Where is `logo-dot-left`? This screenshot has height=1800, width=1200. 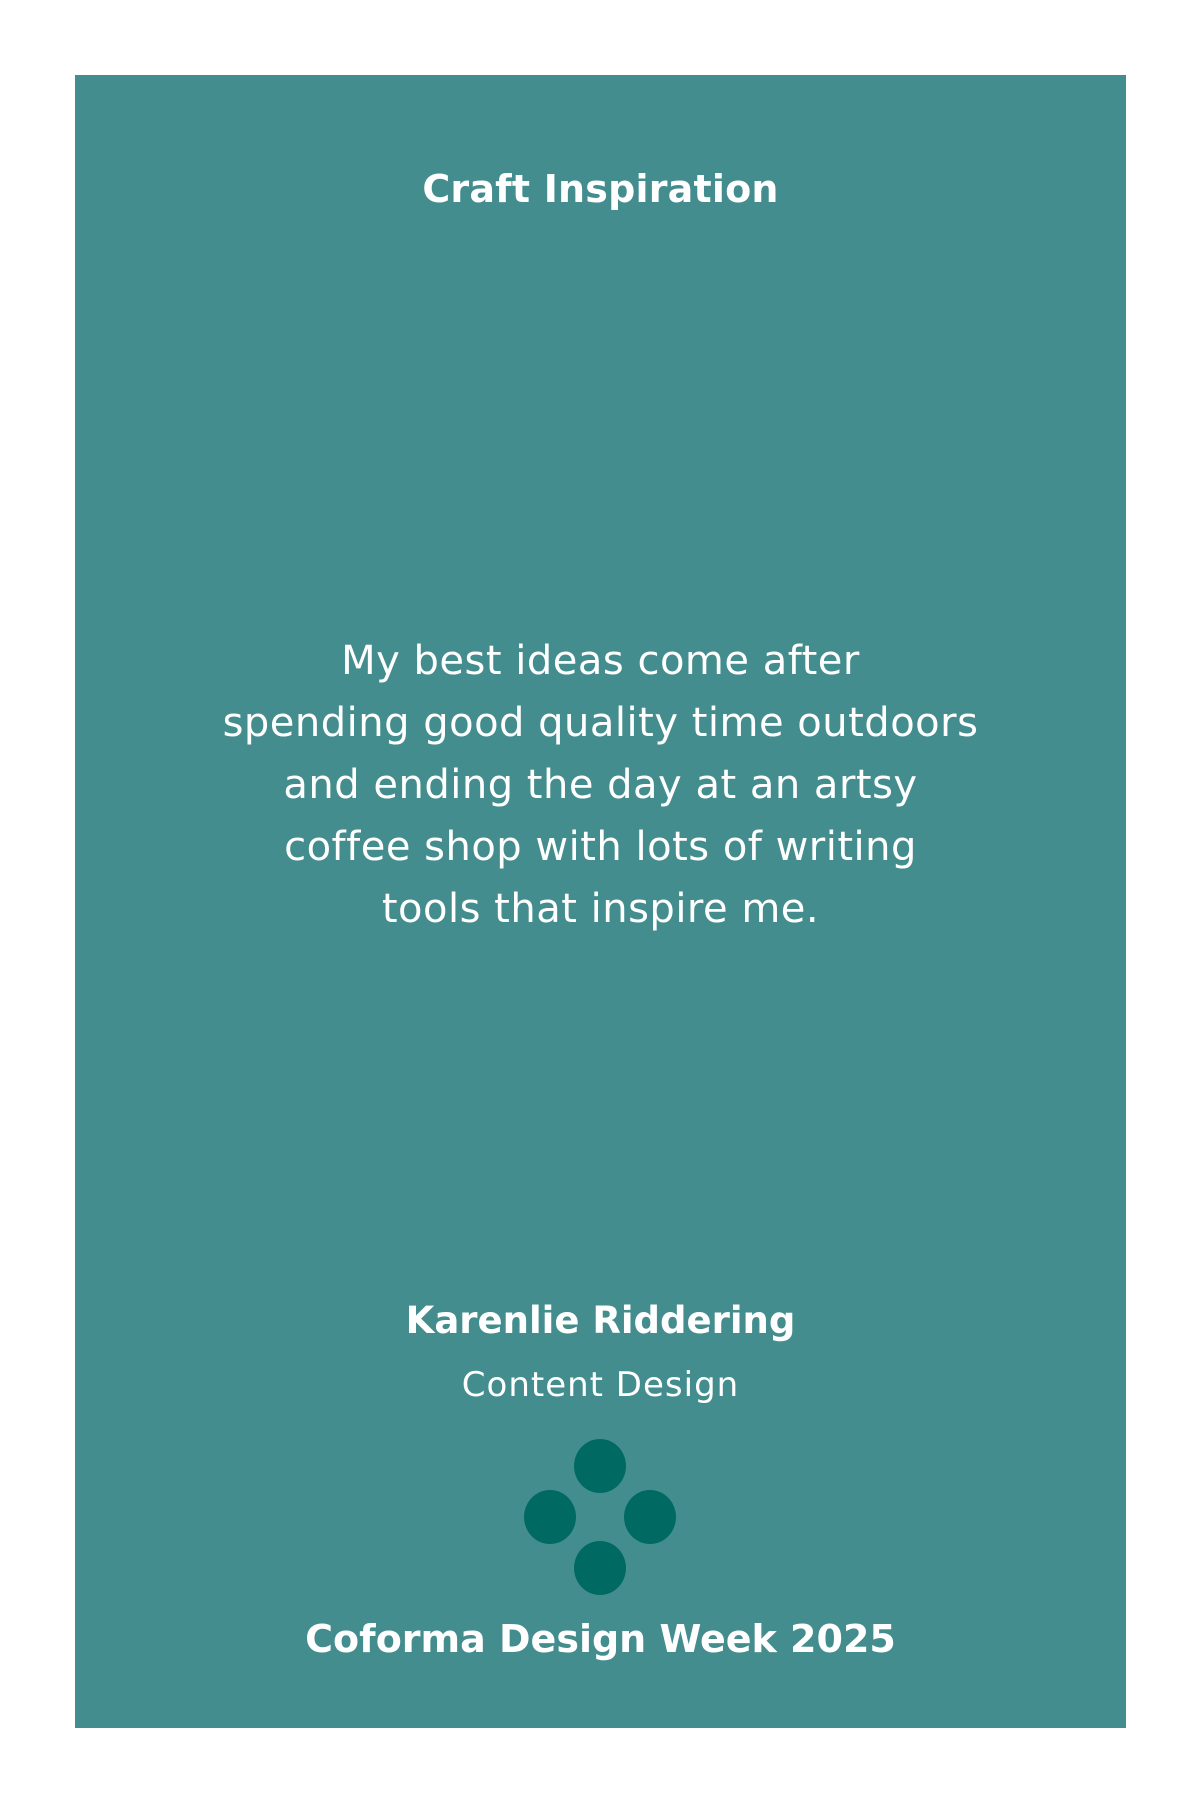 logo-dot-left is located at coordinates (550, 1517).